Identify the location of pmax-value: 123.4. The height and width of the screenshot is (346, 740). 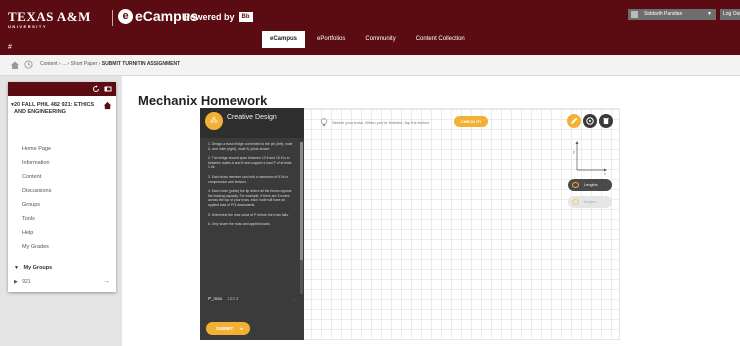
(233, 298).